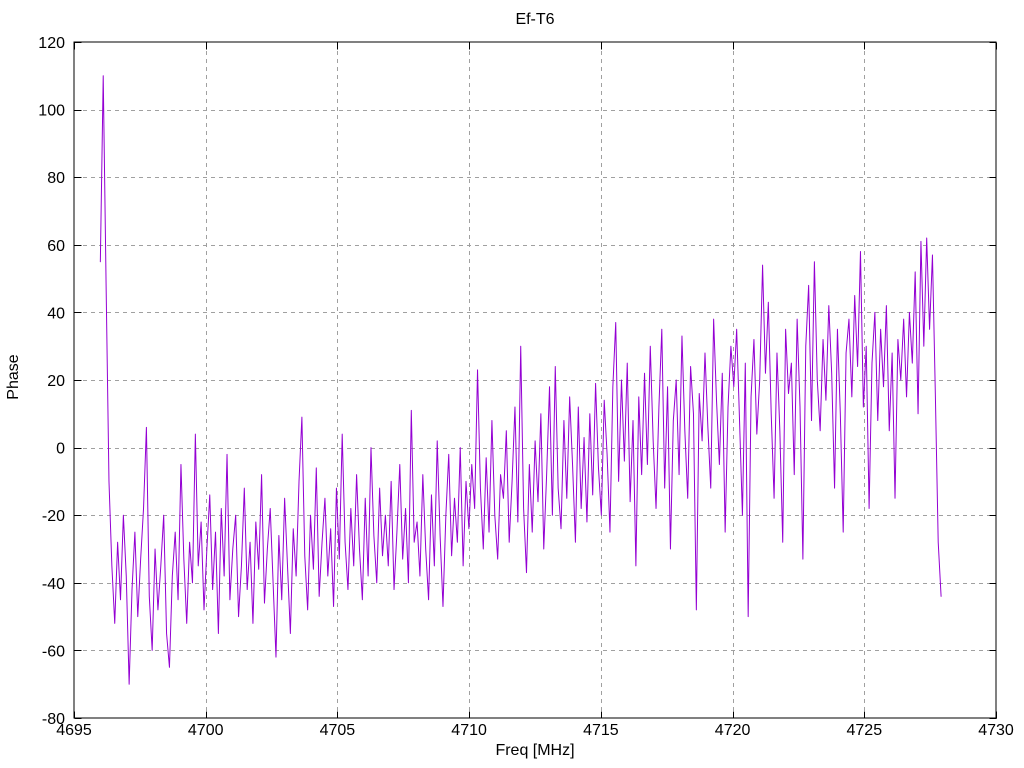  What do you see at coordinates (338, 730) in the screenshot?
I see `x-tick-label: 4705` at bounding box center [338, 730].